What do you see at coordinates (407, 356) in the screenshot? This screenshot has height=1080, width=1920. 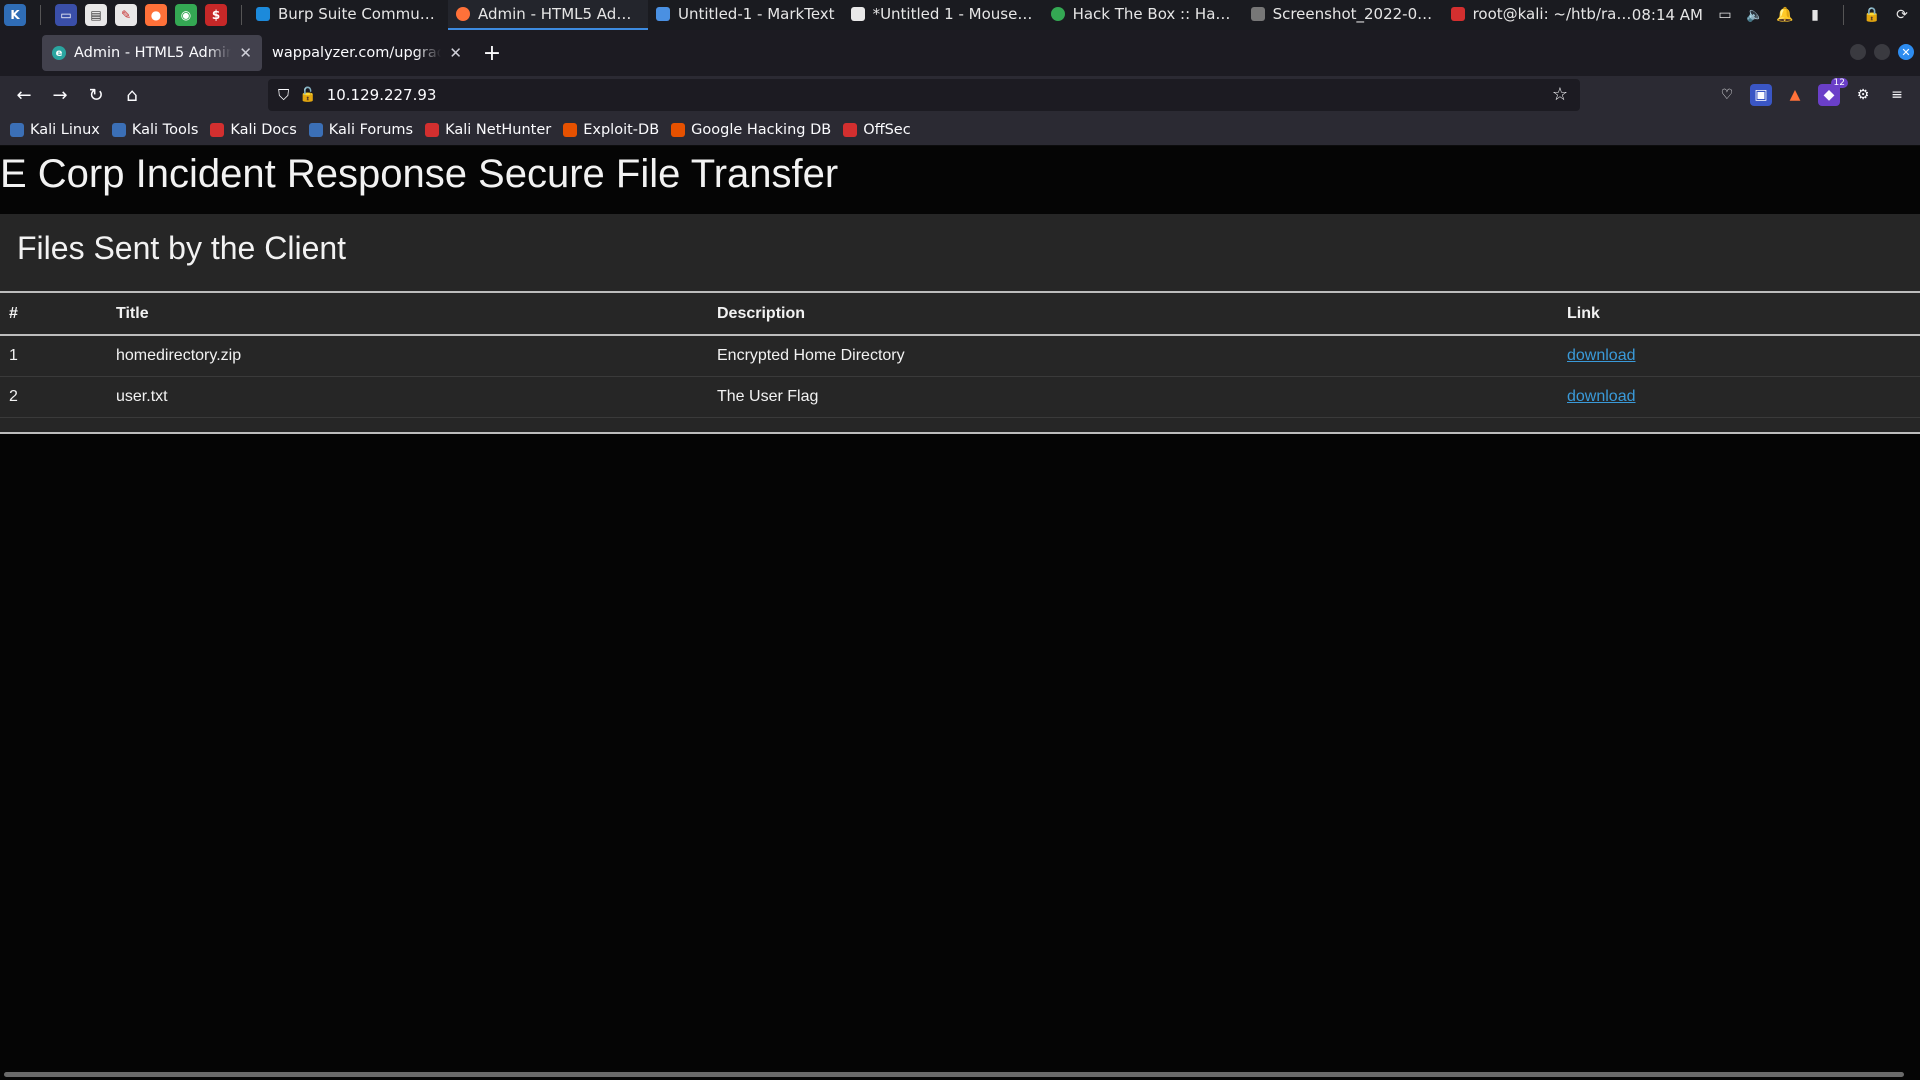 I see `cell-title: homedirectory.zip` at bounding box center [407, 356].